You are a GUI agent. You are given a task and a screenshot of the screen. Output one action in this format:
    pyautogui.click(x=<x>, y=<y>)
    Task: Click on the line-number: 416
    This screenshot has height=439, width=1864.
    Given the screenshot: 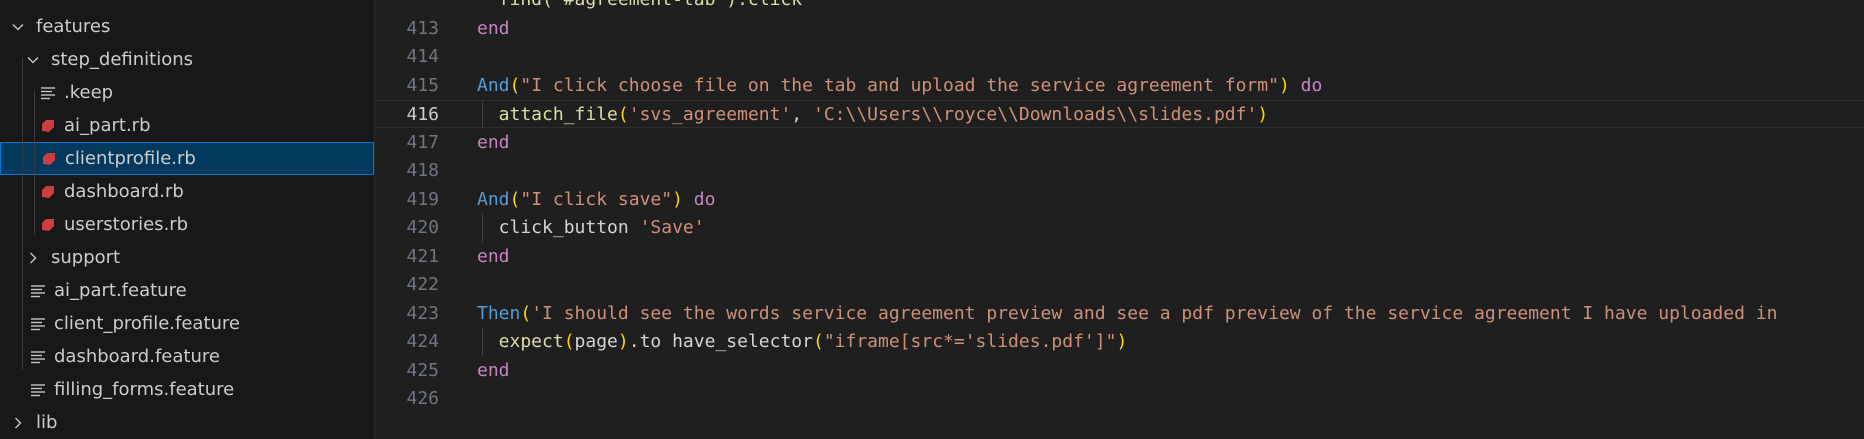 What is the action you would take?
    pyautogui.click(x=422, y=114)
    